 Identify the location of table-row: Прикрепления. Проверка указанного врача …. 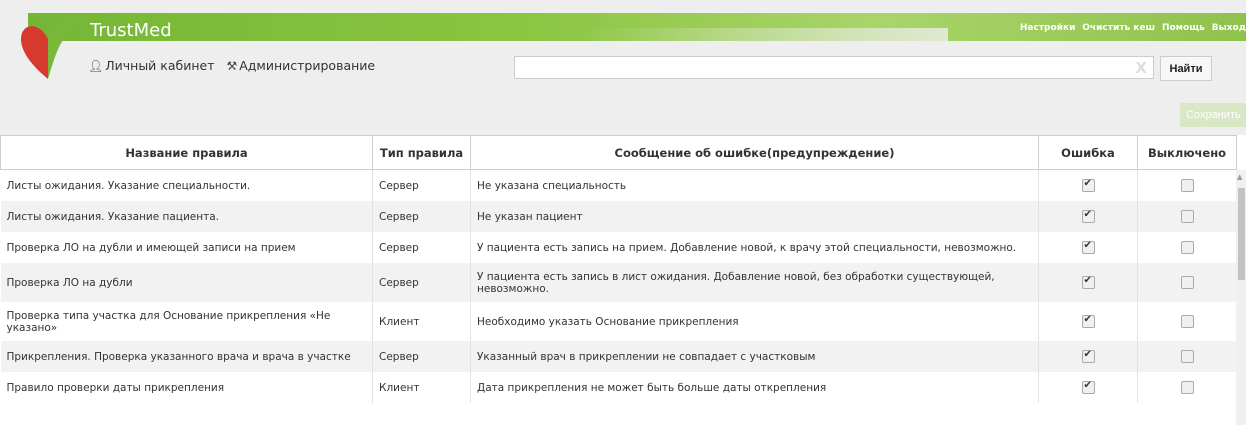
(618, 356).